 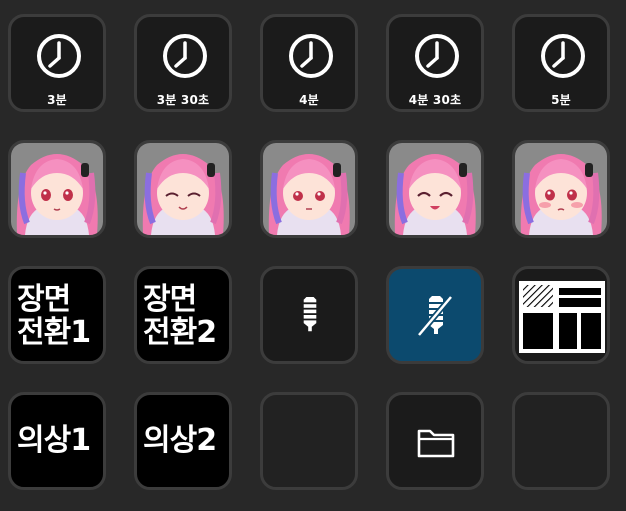 I want to click on layout-grid-icon, so click(x=562, y=317).